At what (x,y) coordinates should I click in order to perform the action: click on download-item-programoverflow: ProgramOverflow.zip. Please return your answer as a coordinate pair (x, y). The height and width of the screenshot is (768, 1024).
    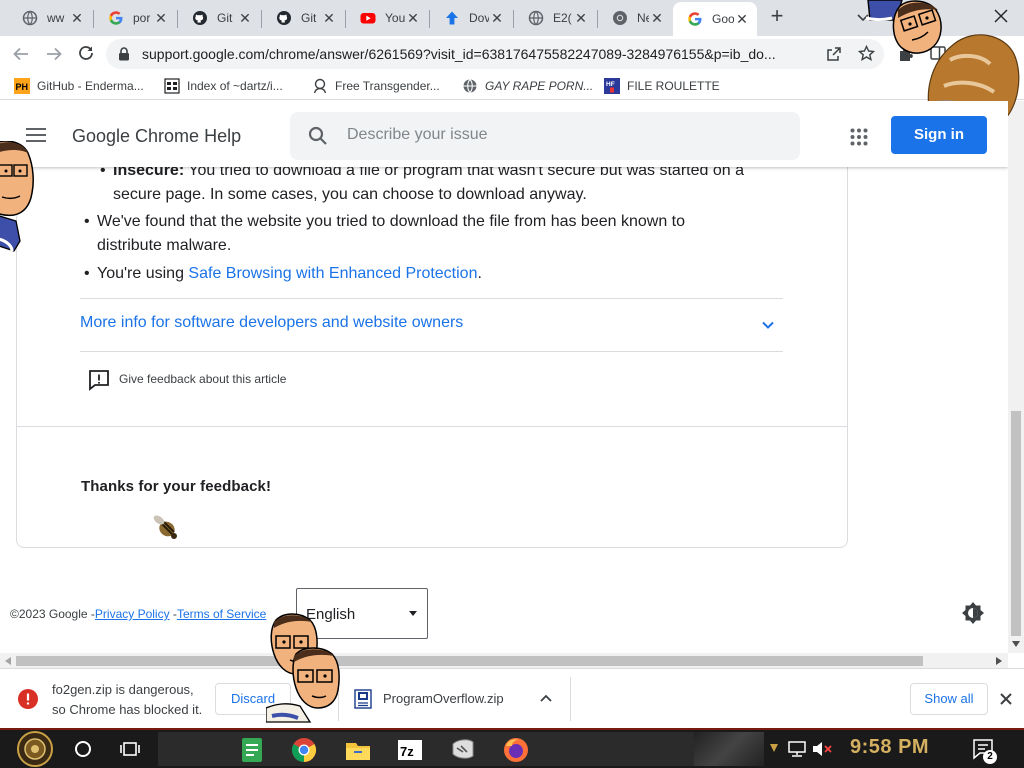
    Looking at the image, I should click on (454, 699).